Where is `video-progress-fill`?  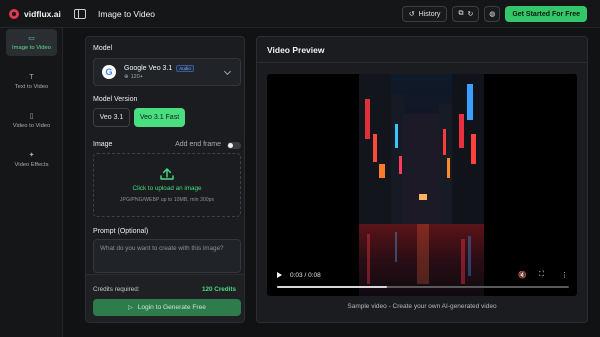
video-progress-fill is located at coordinates (332, 287).